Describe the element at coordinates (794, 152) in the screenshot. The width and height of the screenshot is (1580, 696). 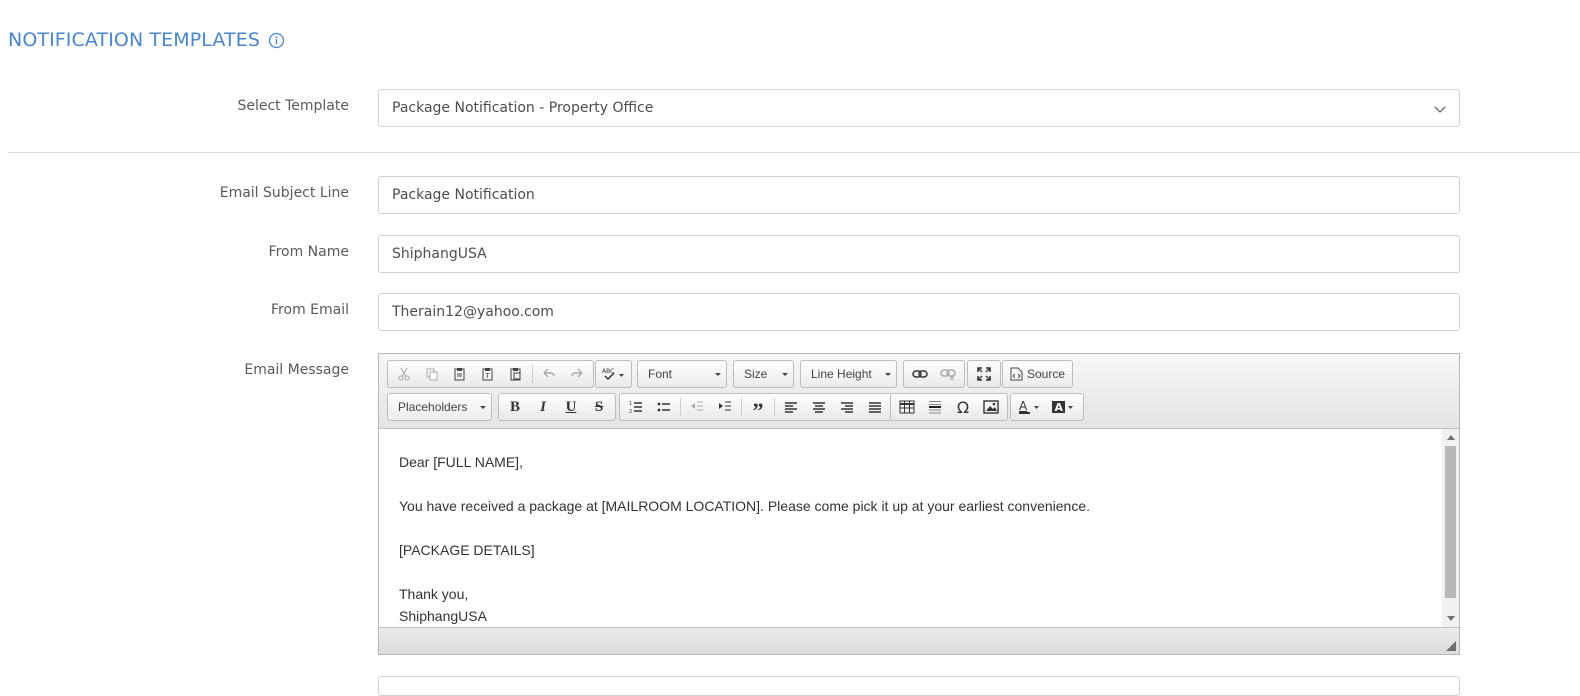
I see `section-divider` at that location.